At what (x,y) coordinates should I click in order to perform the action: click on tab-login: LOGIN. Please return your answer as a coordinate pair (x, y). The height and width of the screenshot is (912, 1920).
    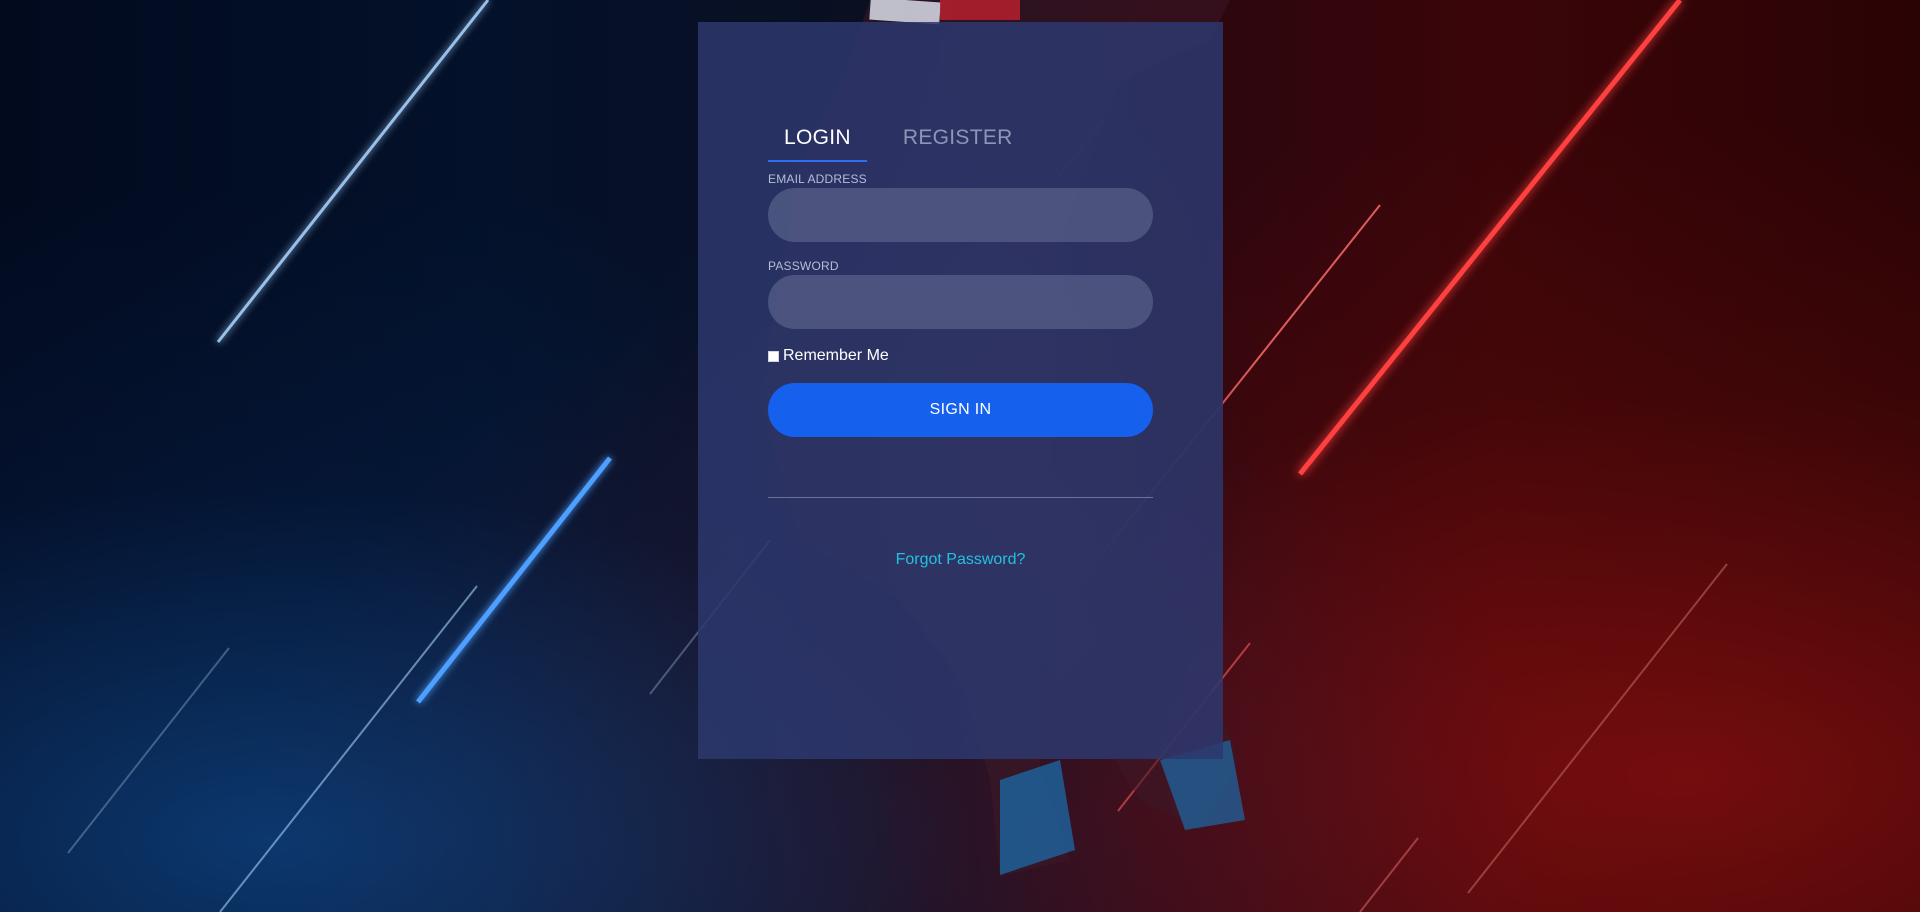
    Looking at the image, I should click on (817, 141).